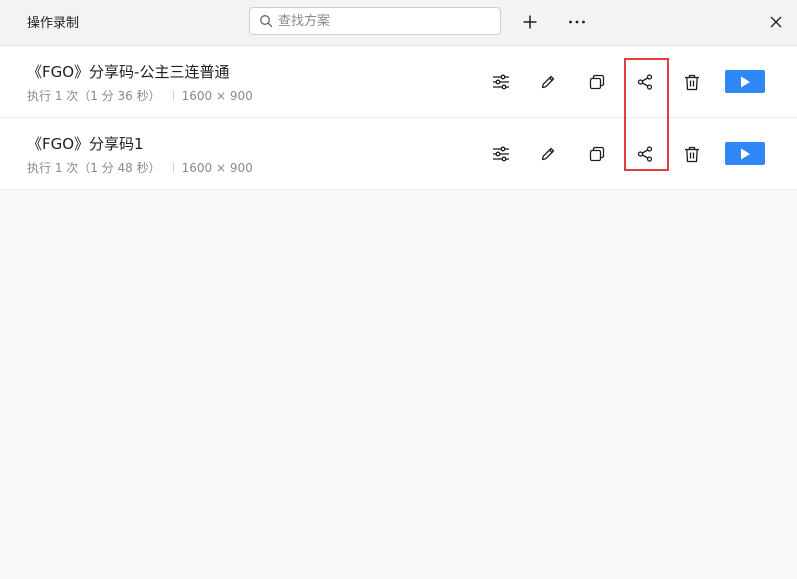  Describe the element at coordinates (94, 96) in the screenshot. I see `run-count: 执行 1 次（1 分 36 秒）` at that location.